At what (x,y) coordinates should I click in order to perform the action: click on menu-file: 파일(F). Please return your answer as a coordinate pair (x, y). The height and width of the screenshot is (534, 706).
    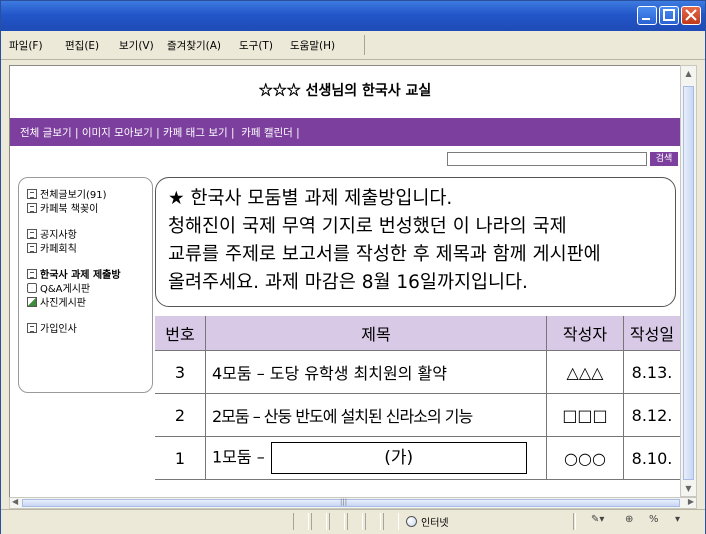
    Looking at the image, I should click on (26, 45).